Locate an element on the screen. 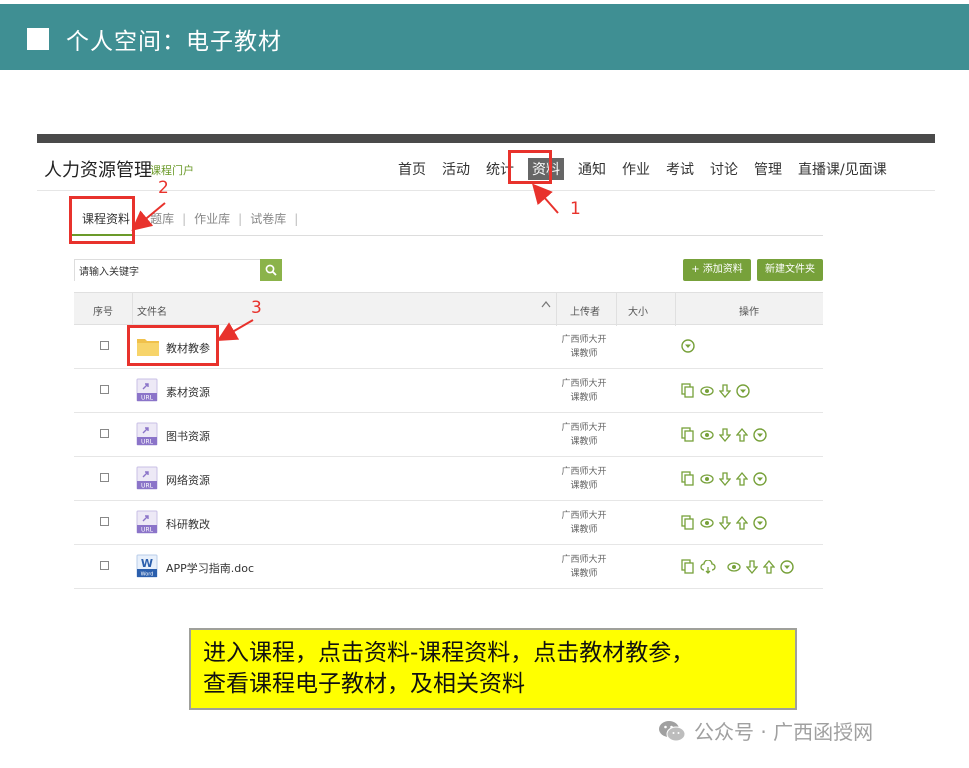 Image resolution: width=969 pixels, height=768 pixels. watermark: 公众号 · 广西函授网 is located at coordinates (765, 730).